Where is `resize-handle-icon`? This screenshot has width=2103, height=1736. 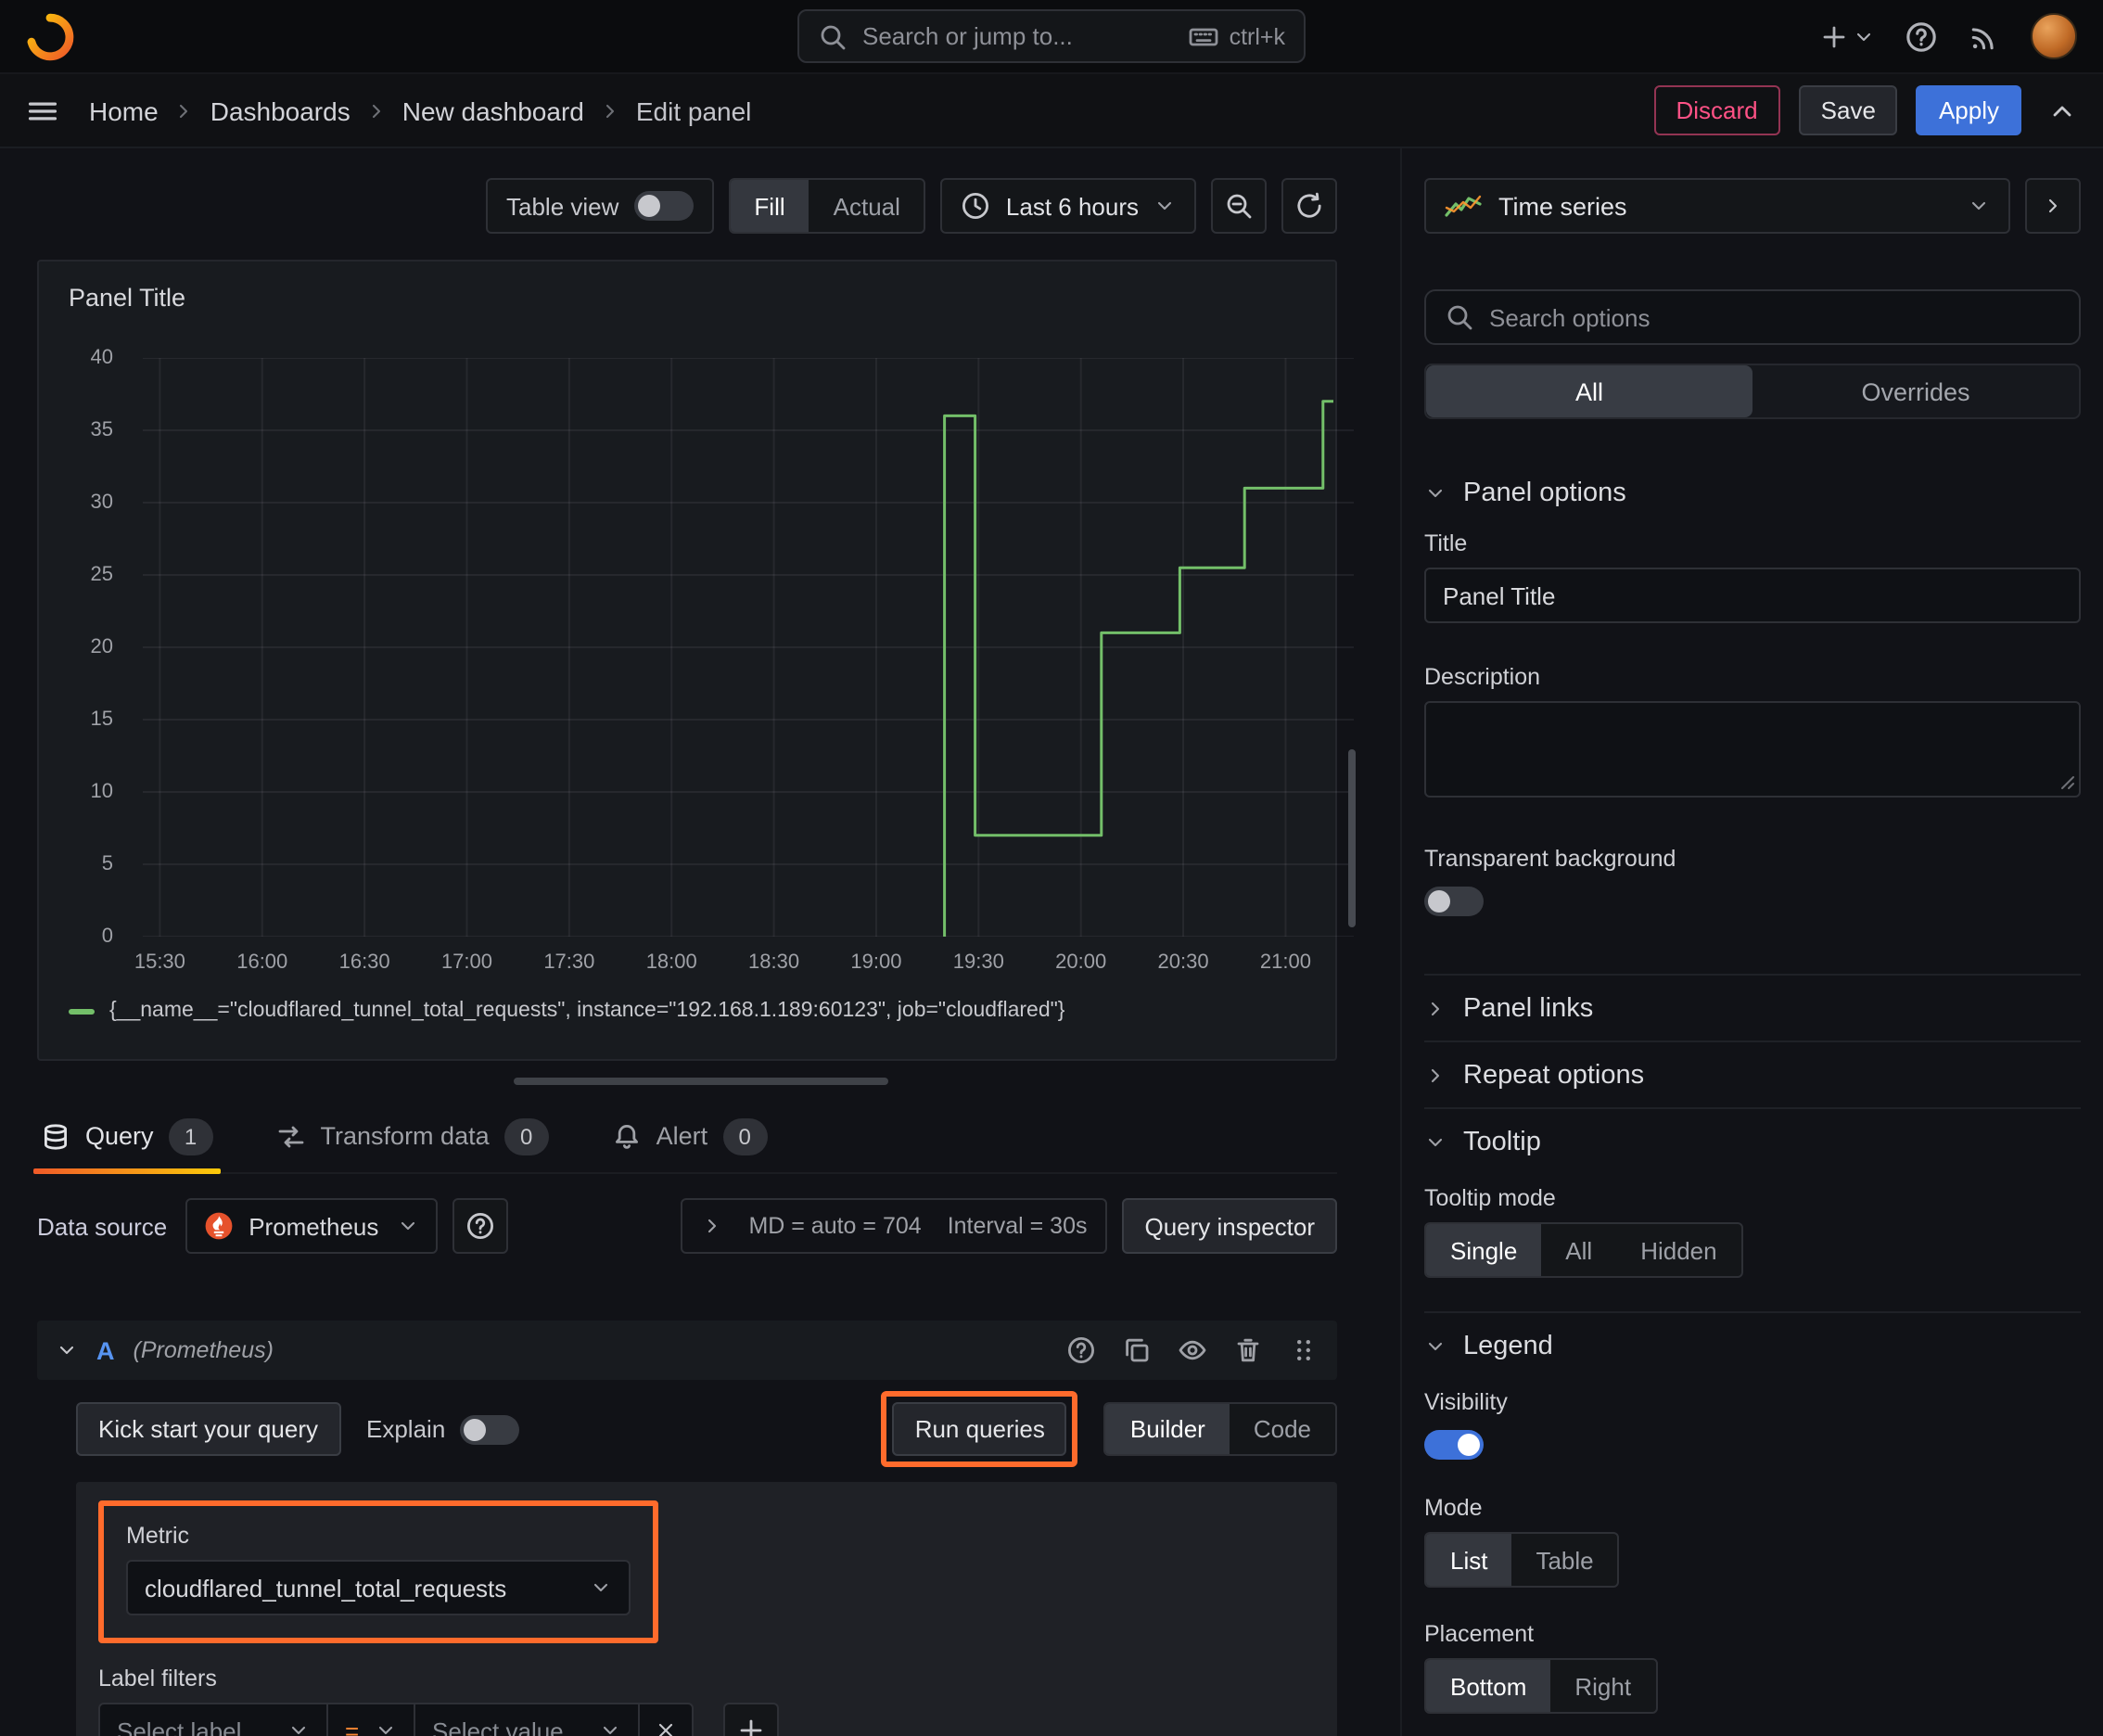 resize-handle-icon is located at coordinates (2066, 781).